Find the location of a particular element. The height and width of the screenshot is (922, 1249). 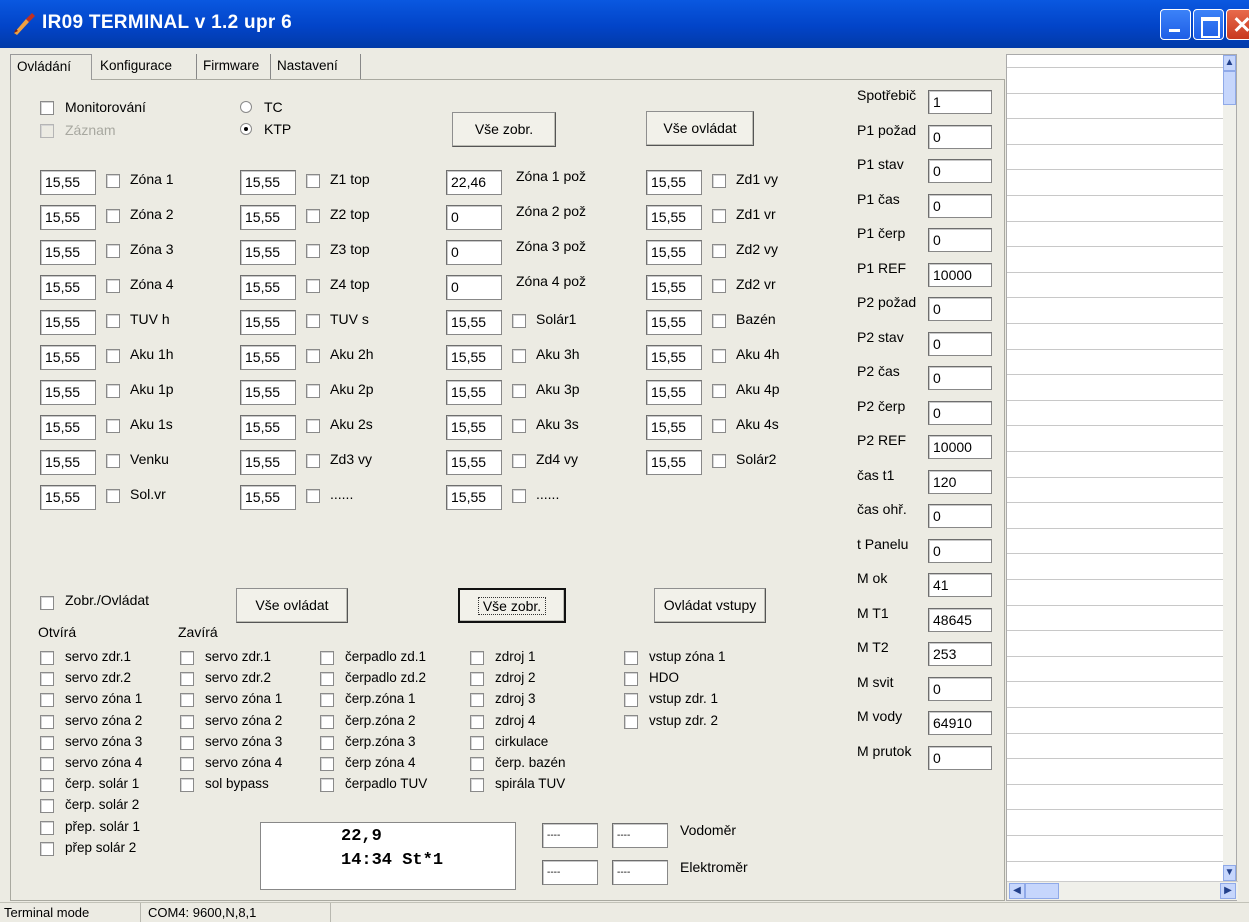

show-all-button-bottom: Vše zobr. is located at coordinates (512, 605).